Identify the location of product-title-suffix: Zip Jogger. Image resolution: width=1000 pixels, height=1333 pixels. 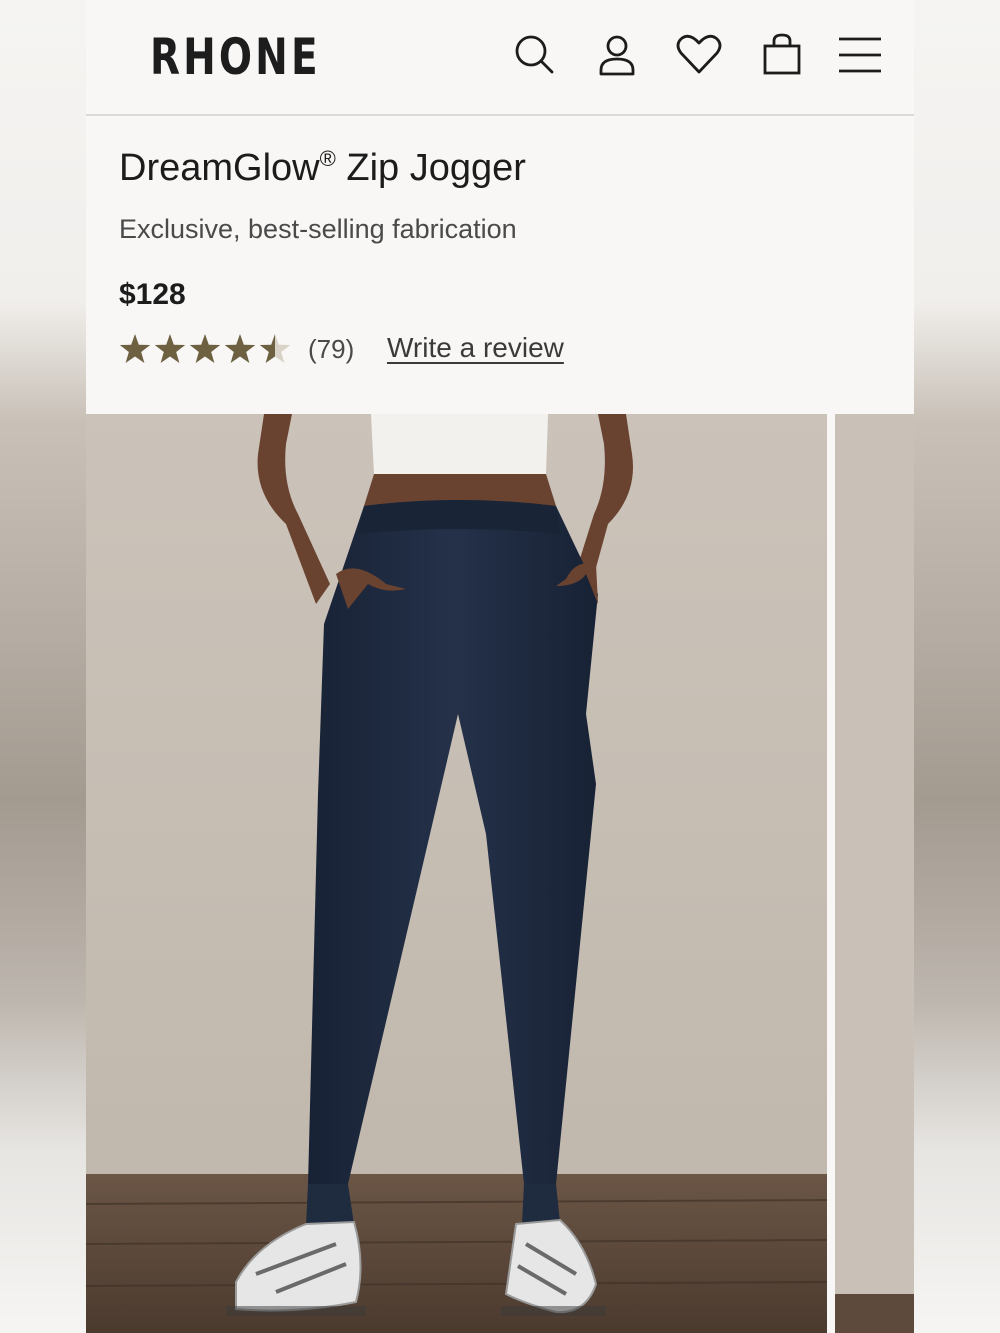
(430, 168).